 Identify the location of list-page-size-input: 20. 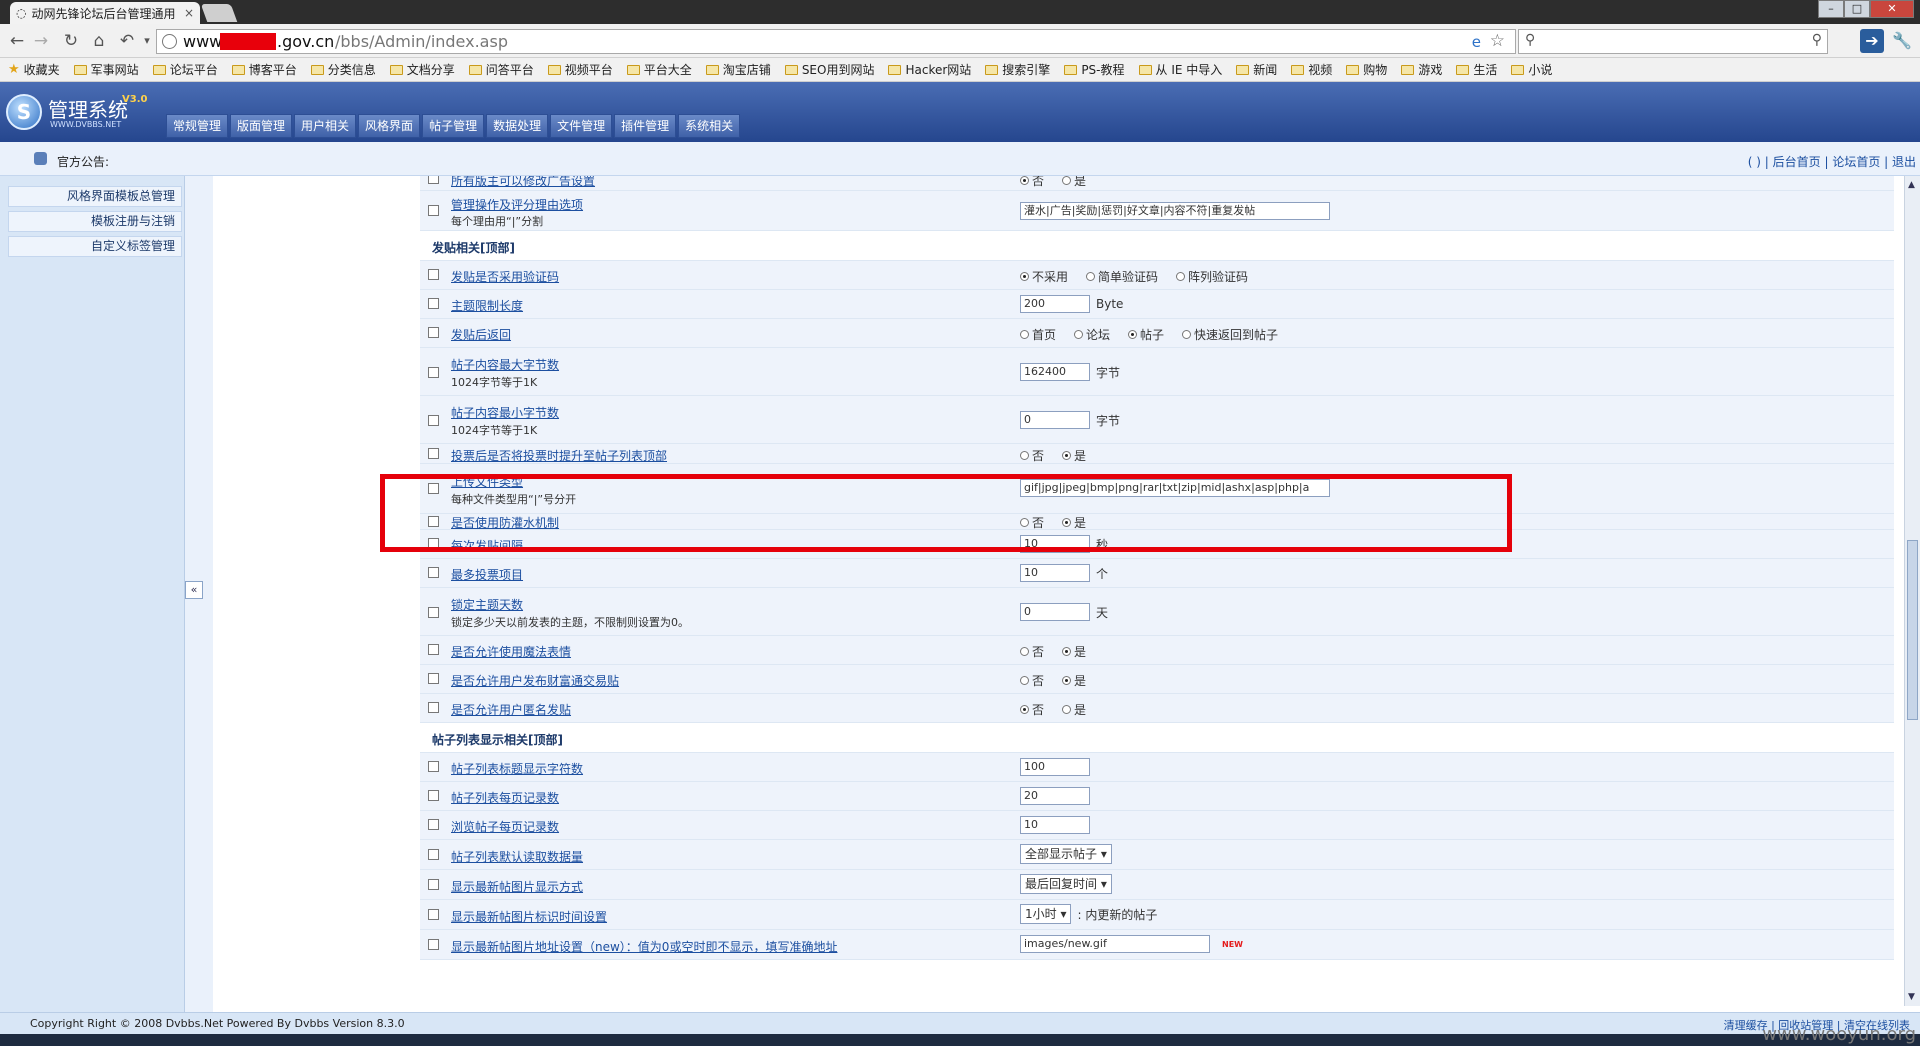
(1055, 796).